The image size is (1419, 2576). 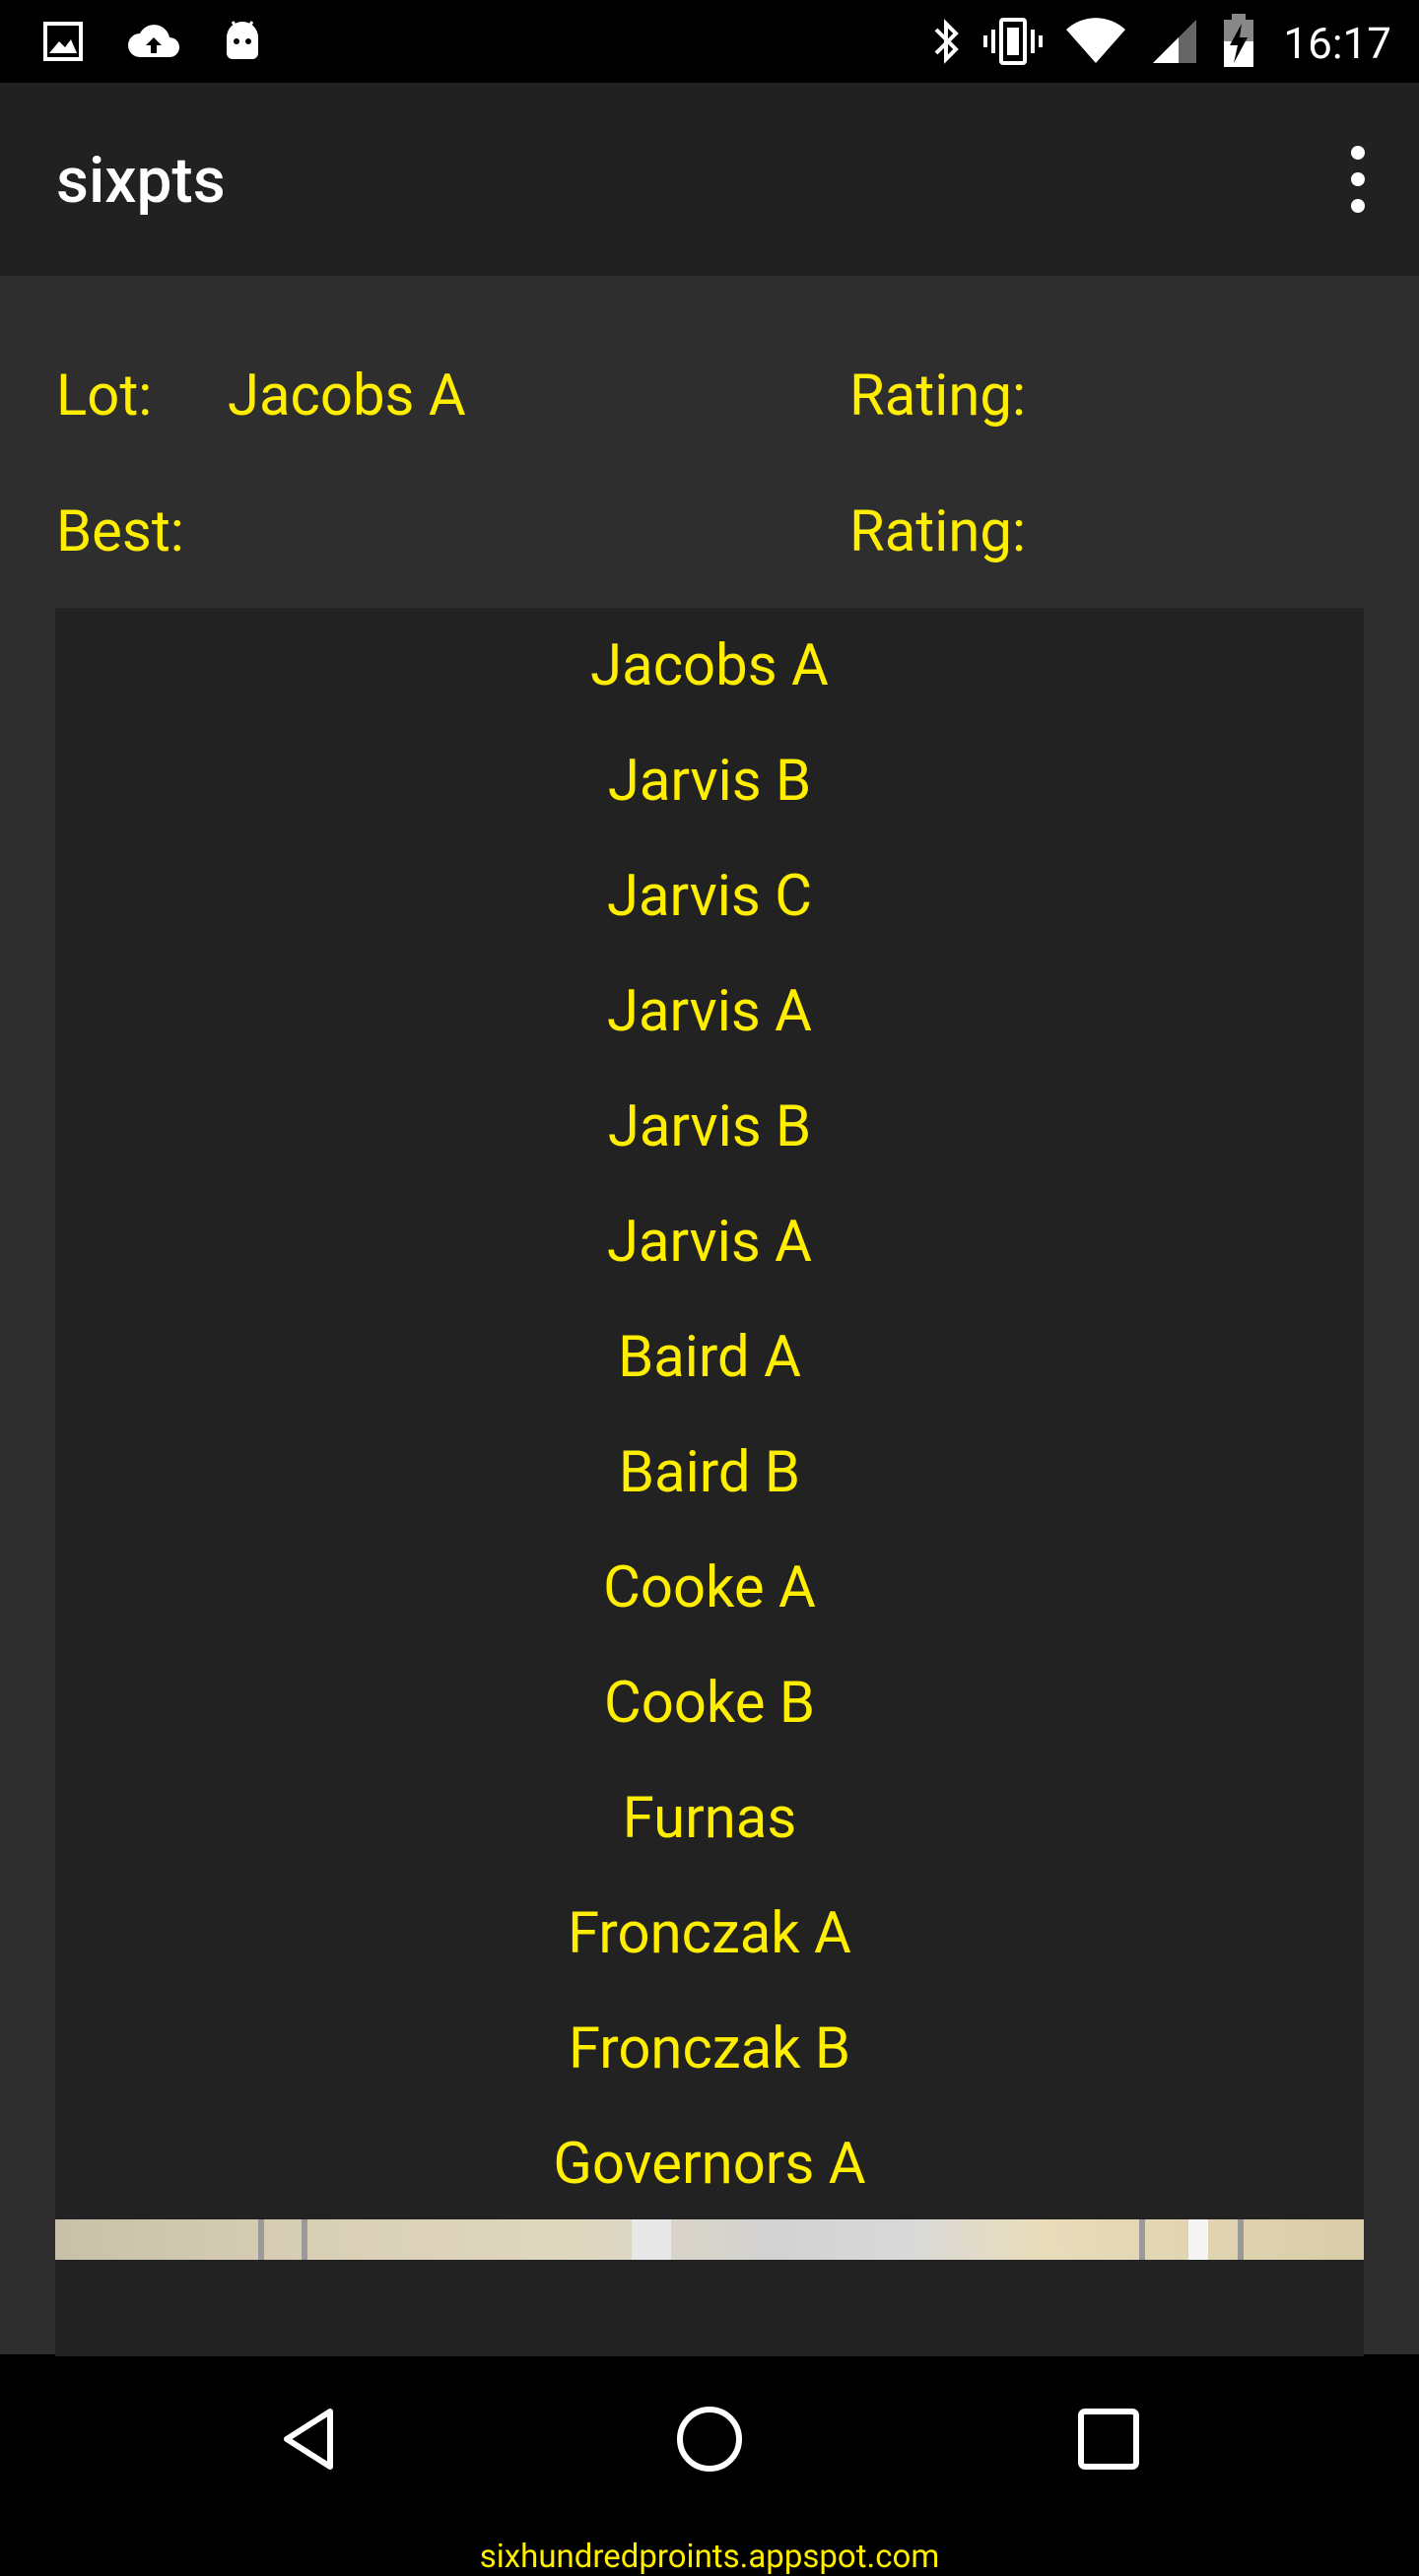 What do you see at coordinates (709, 2164) in the screenshot?
I see `list-item: Governors A` at bounding box center [709, 2164].